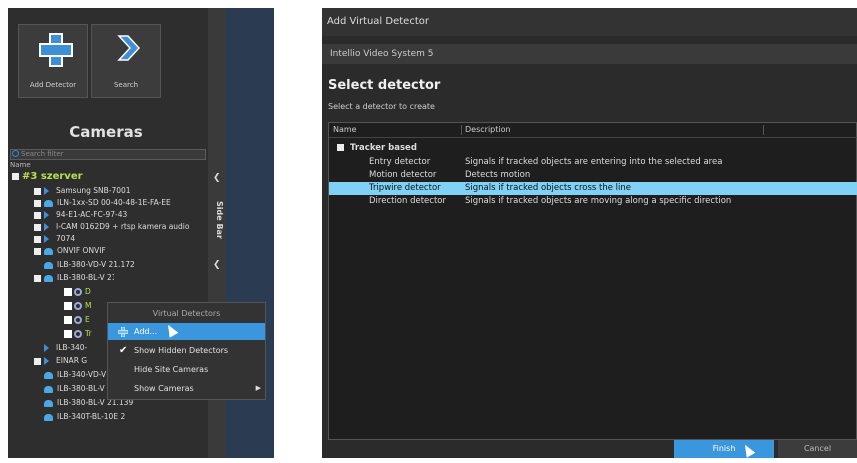 The width and height of the screenshot is (857, 463). Describe the element at coordinates (488, 130) in the screenshot. I see `column-header-description: Description` at that location.